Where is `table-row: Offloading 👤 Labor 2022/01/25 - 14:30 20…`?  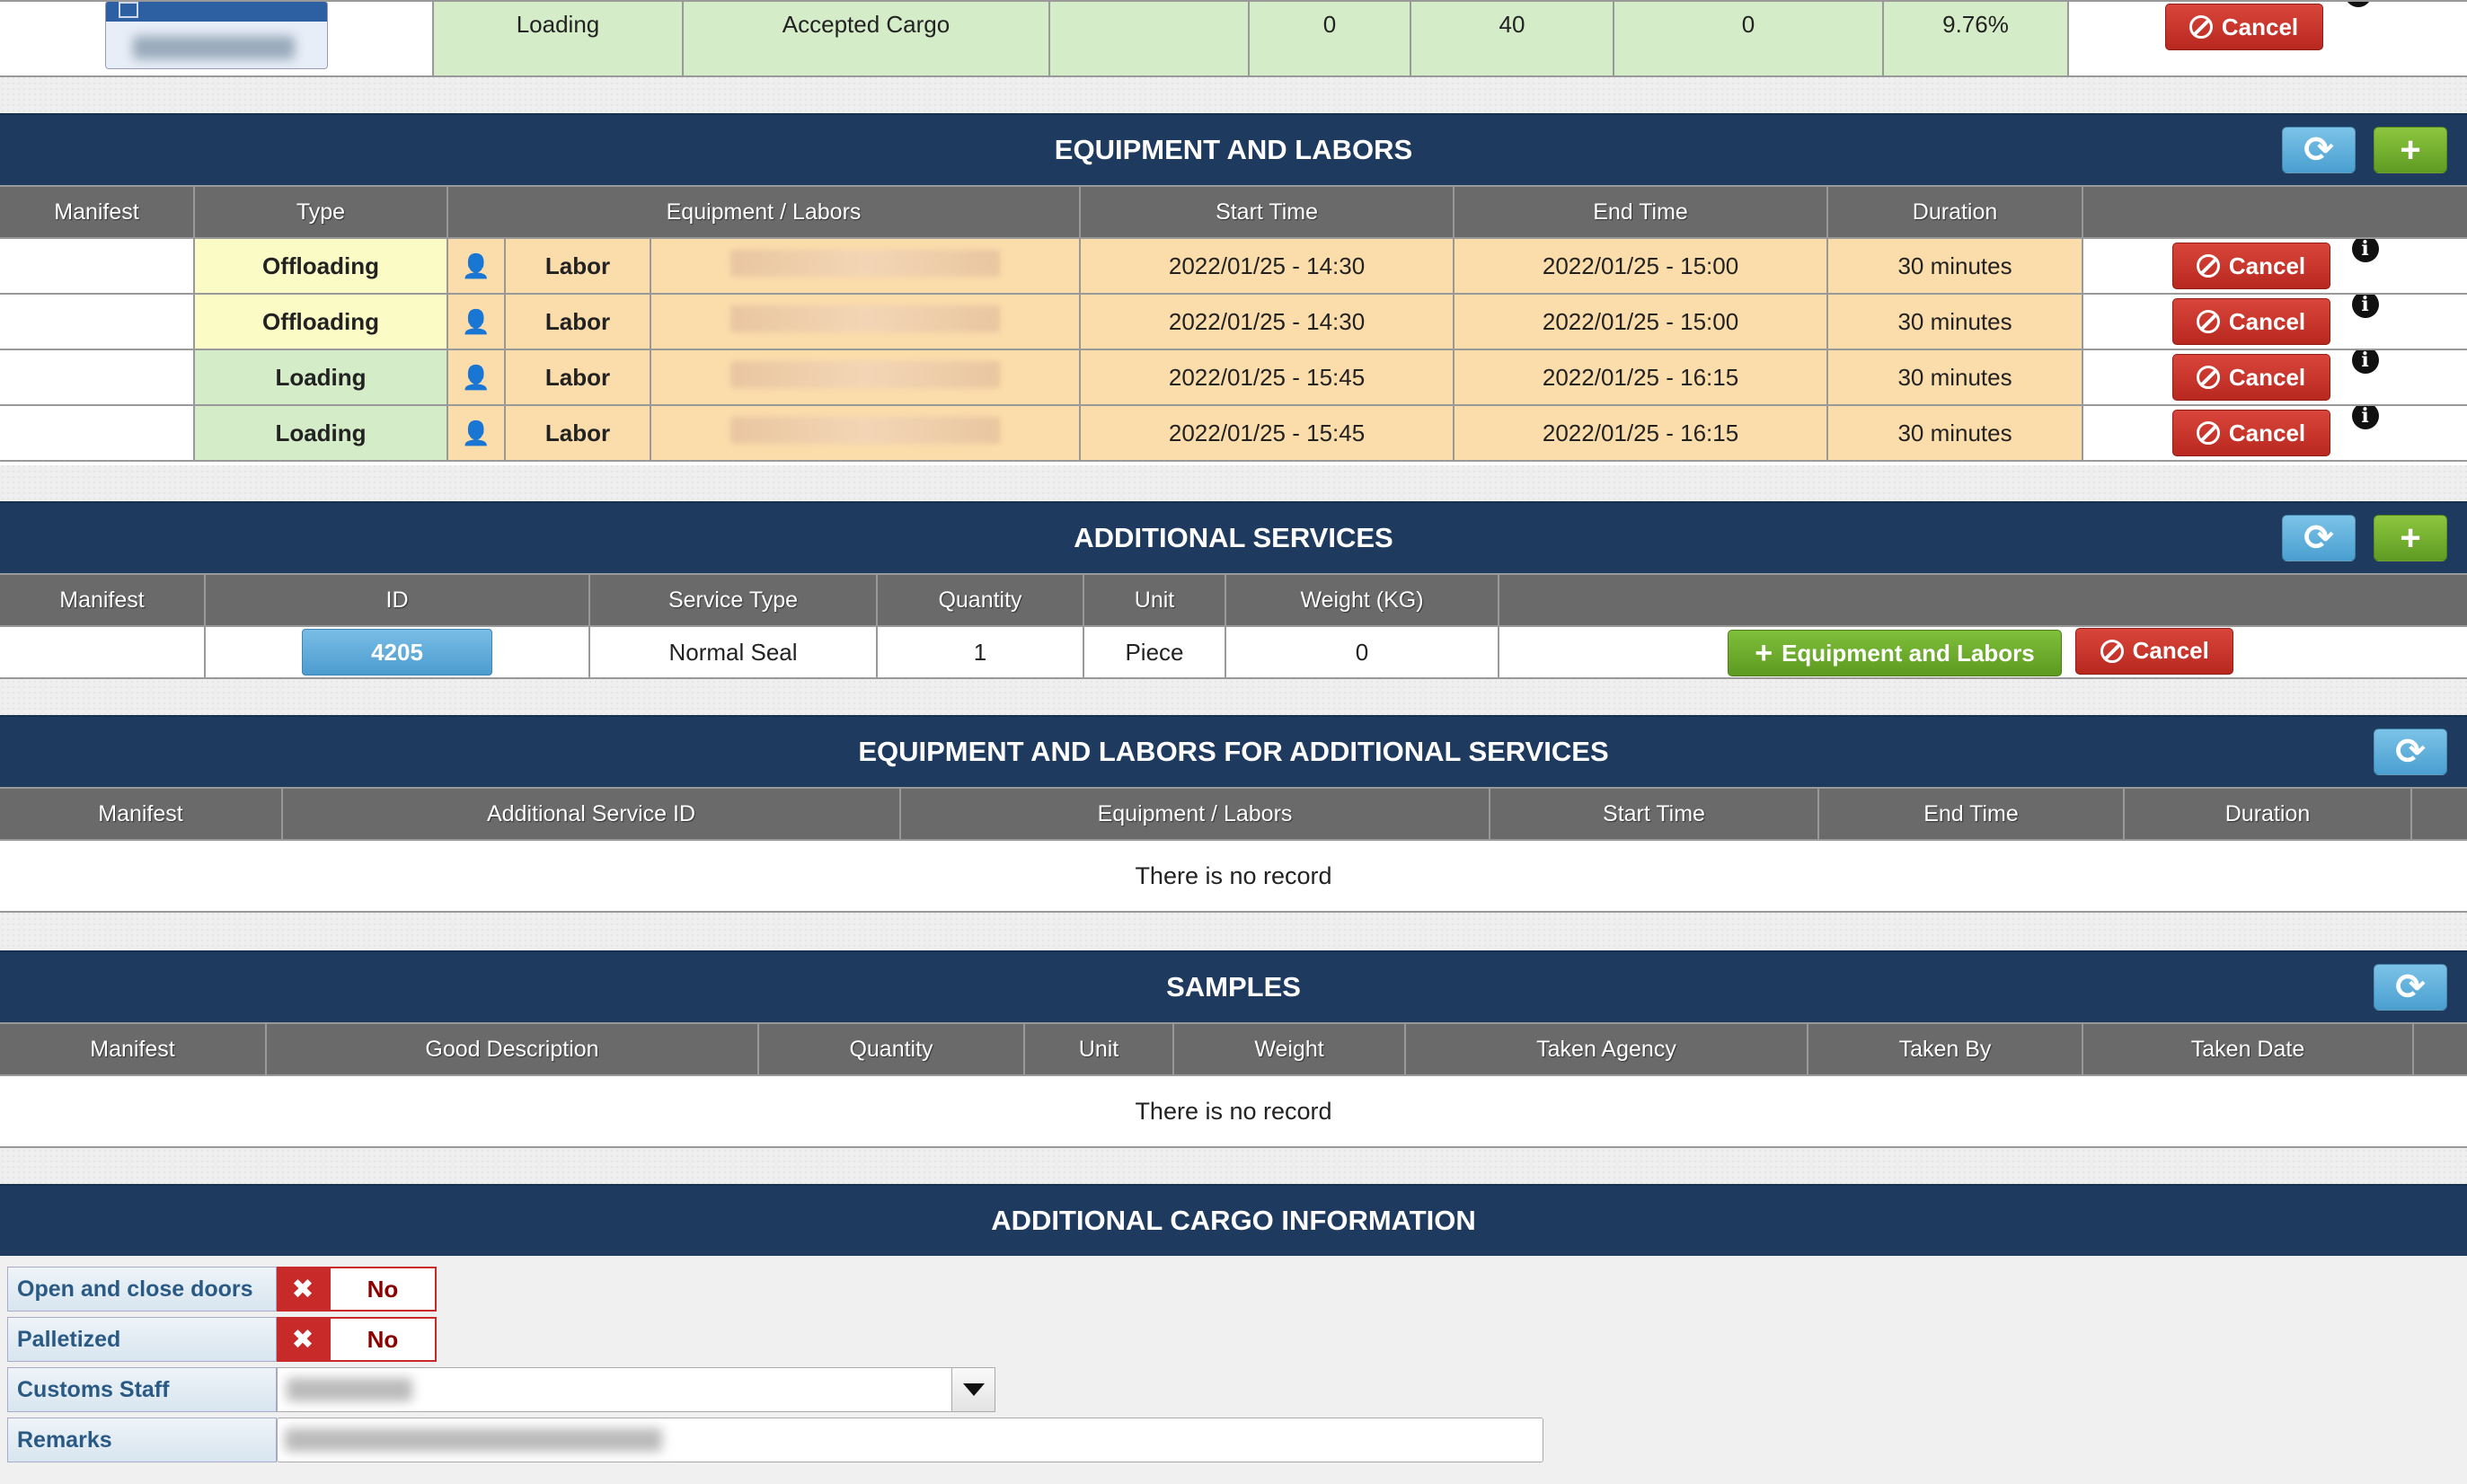
table-row: Offloading 👤 Labor 2022/01/25 - 14:30 20… is located at coordinates (1233, 321).